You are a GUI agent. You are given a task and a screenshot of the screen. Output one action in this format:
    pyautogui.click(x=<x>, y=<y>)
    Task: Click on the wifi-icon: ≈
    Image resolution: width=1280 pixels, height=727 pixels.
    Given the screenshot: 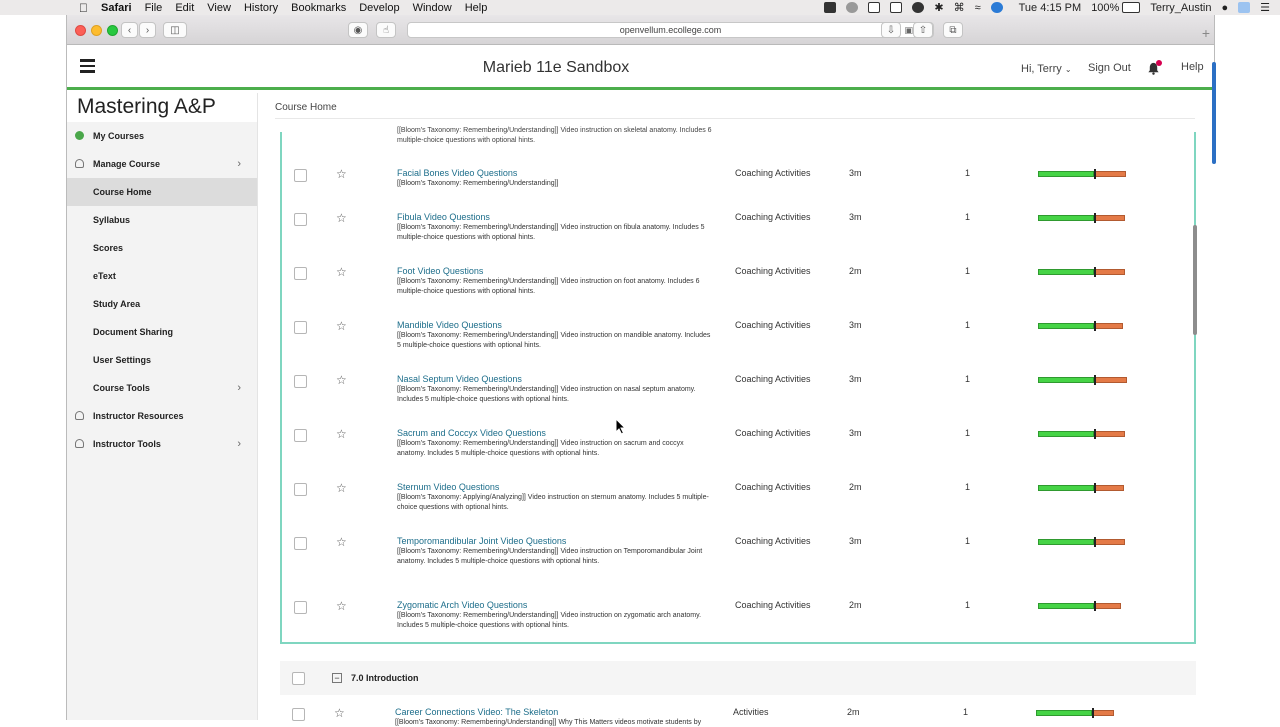 What is the action you would take?
    pyautogui.click(x=978, y=8)
    